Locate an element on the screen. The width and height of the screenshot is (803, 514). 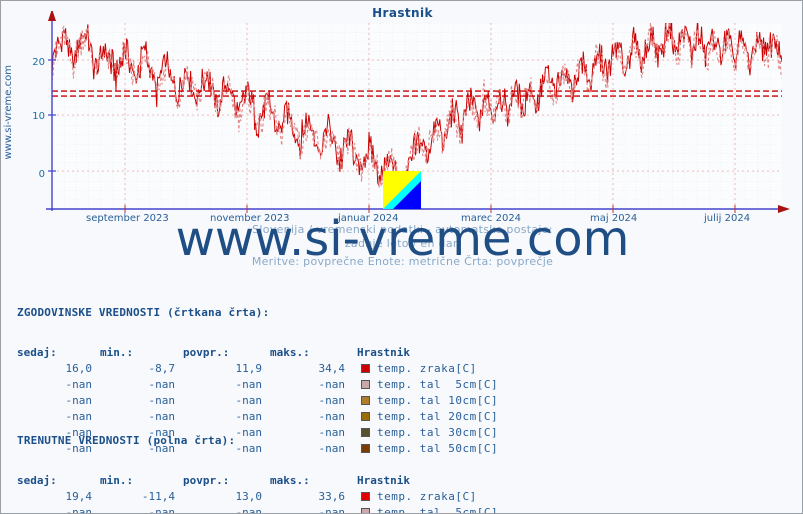
history-col-sedaj: sedaj: is located at coordinates (37, 352).